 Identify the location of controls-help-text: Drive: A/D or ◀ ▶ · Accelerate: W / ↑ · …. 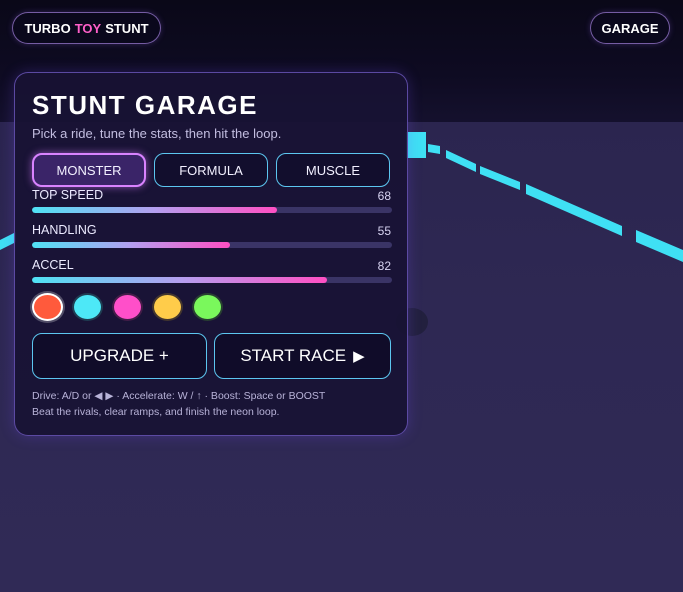
(179, 396).